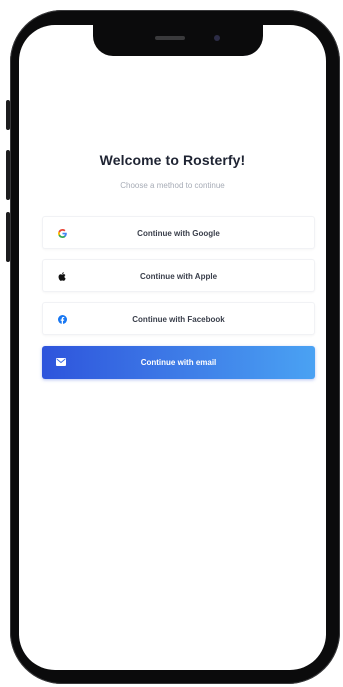 This screenshot has height=687, width=343. I want to click on continue-with-email-button: Continue with email, so click(178, 362).